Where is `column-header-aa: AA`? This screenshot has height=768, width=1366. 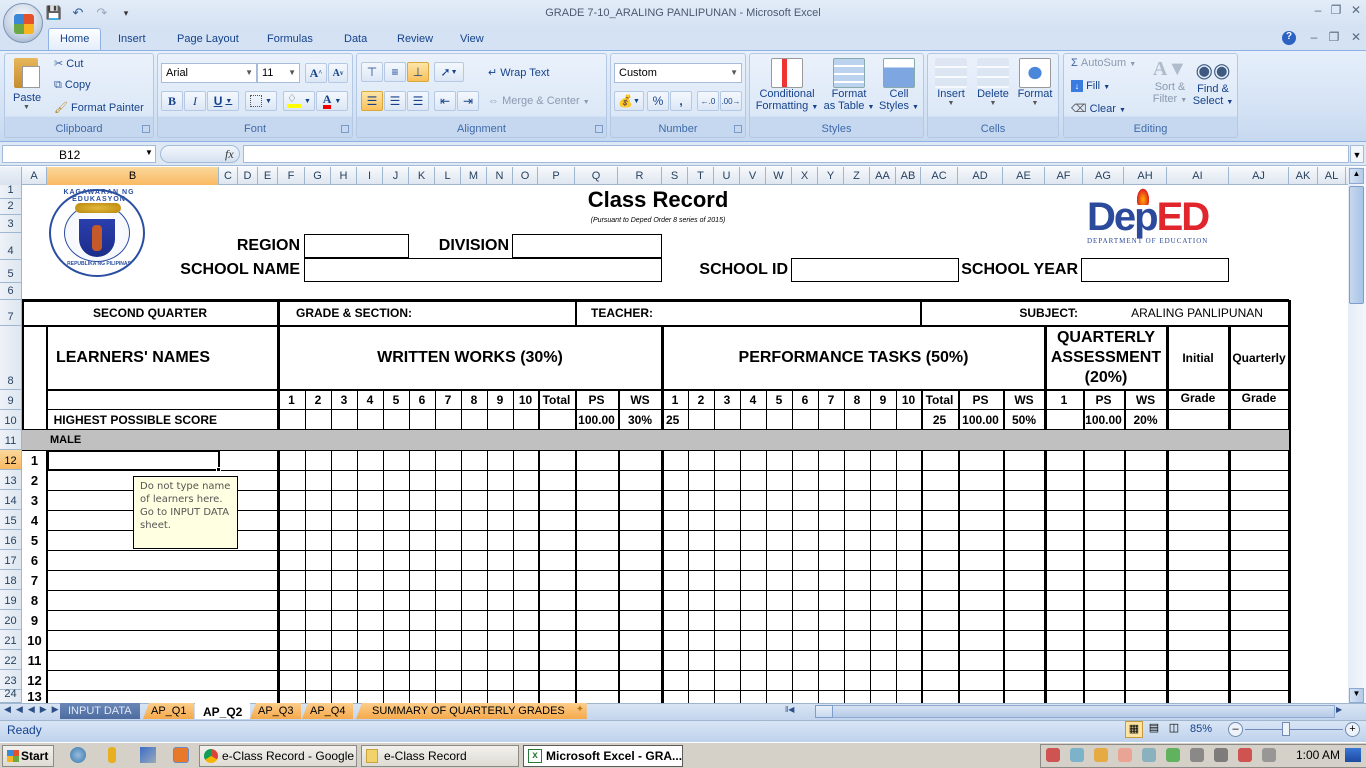 column-header-aa: AA is located at coordinates (883, 176).